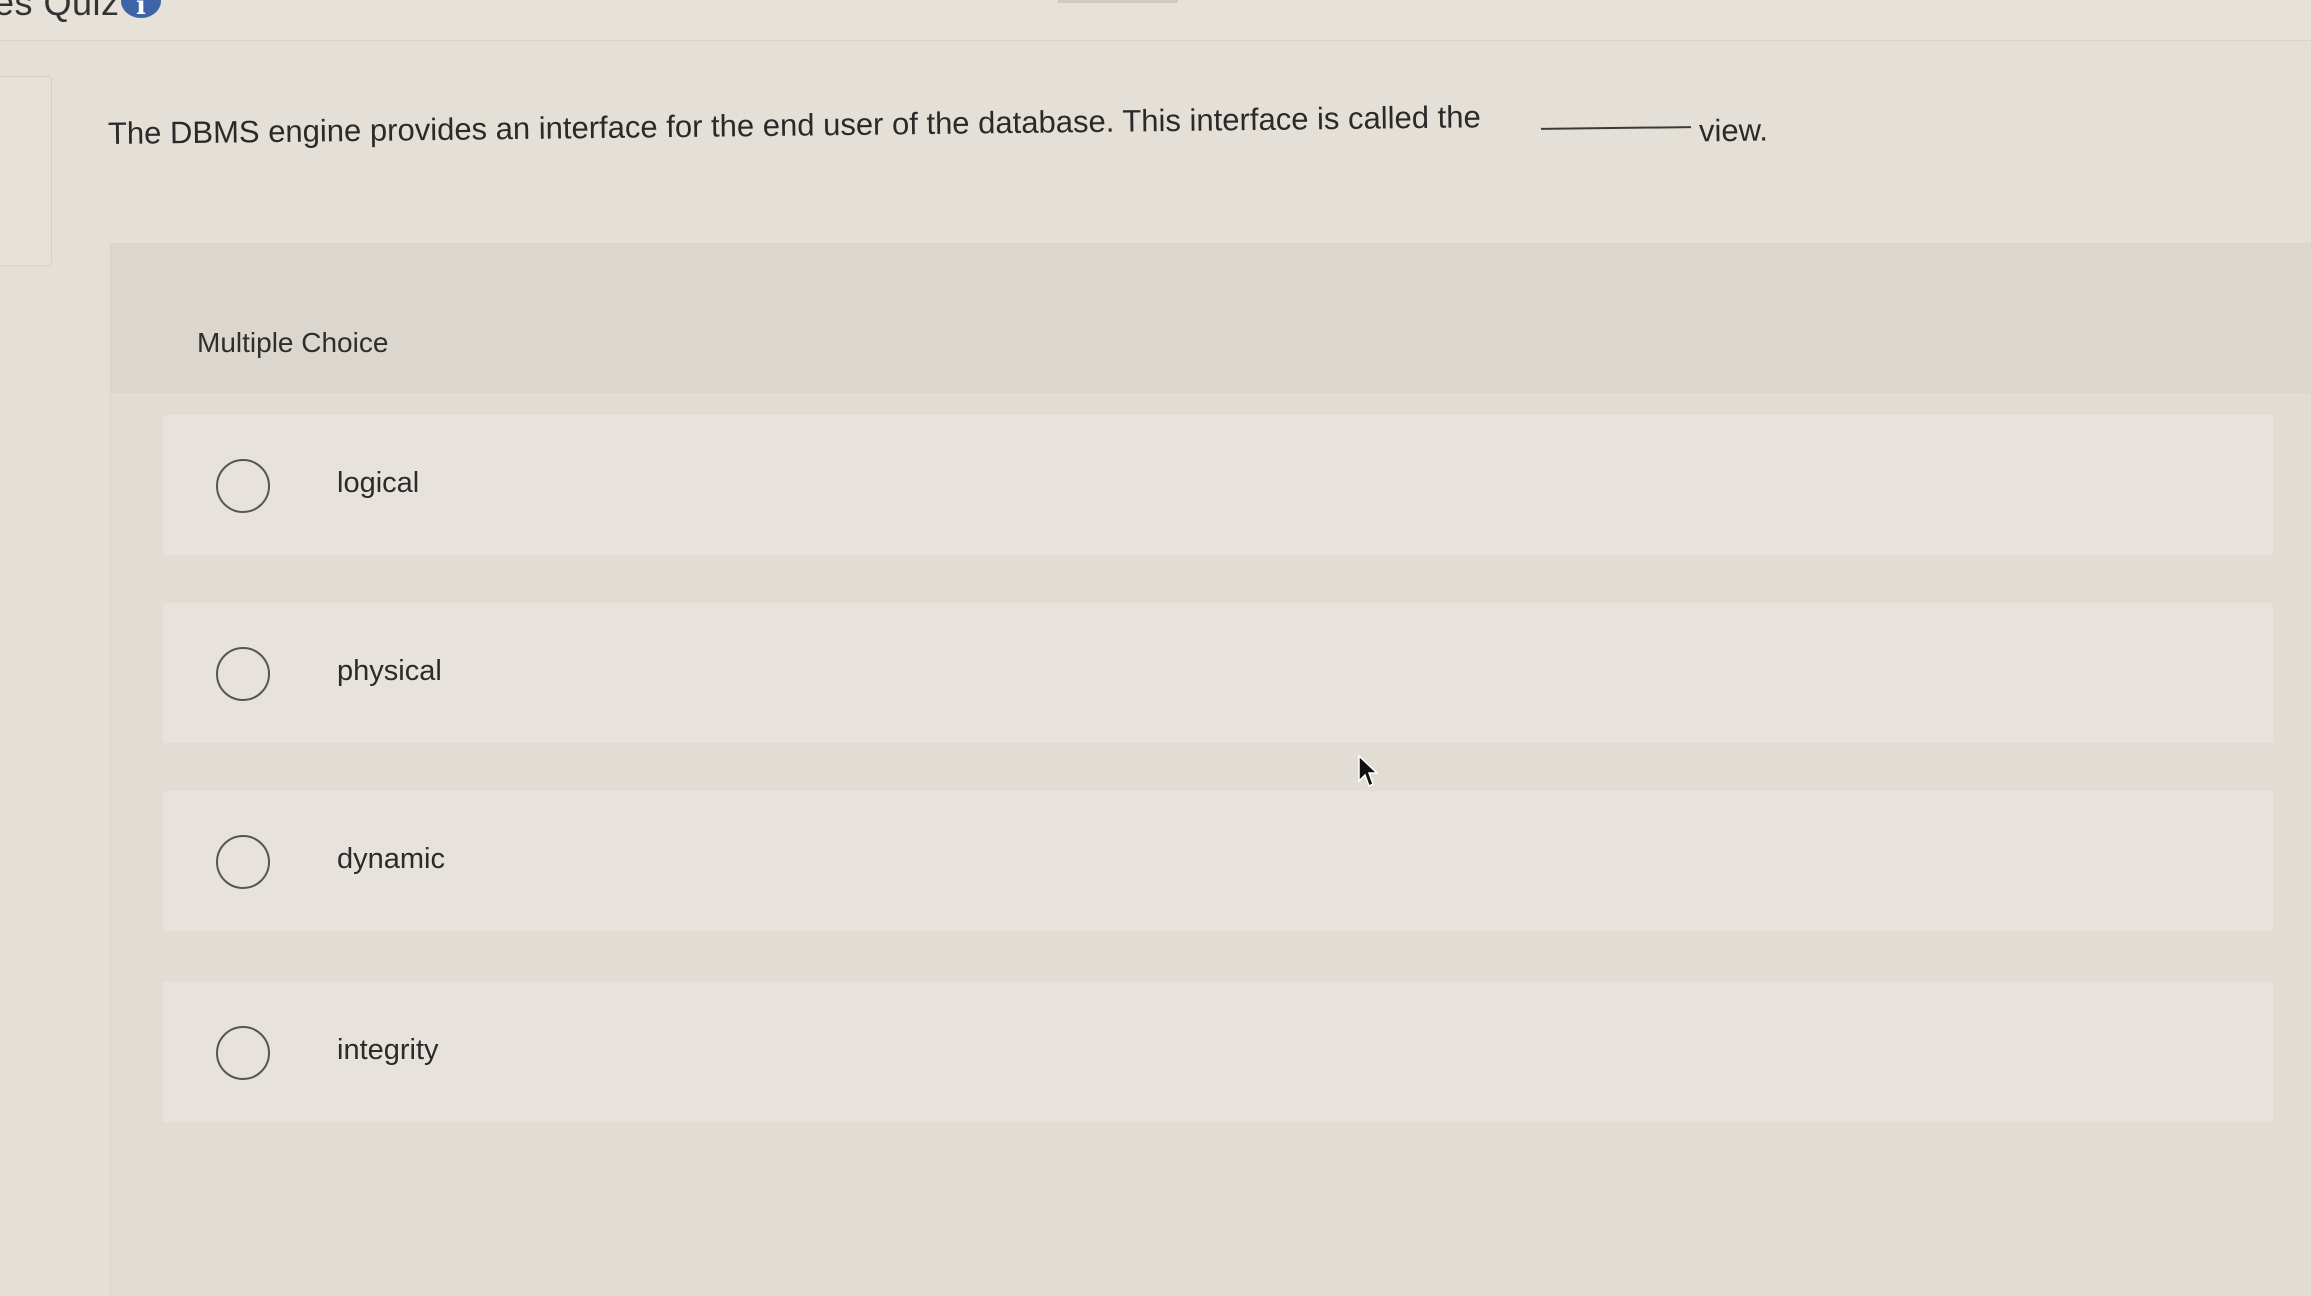 The image size is (2311, 1296). Describe the element at coordinates (391, 859) in the screenshot. I see `option-label: dynamic` at that location.